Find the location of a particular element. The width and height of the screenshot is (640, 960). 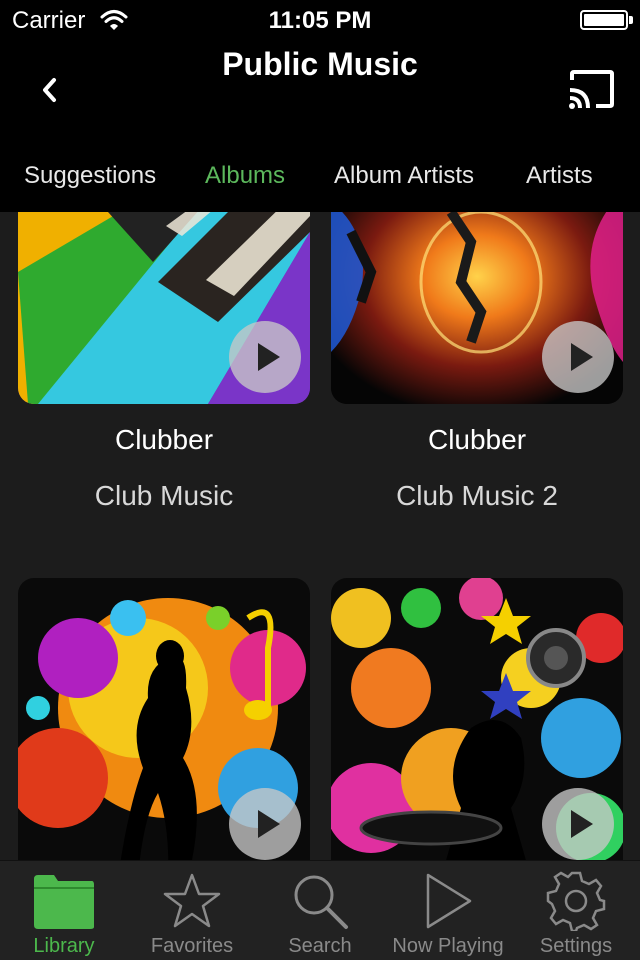

nav-bar: Public Music is located at coordinates (320, 84).